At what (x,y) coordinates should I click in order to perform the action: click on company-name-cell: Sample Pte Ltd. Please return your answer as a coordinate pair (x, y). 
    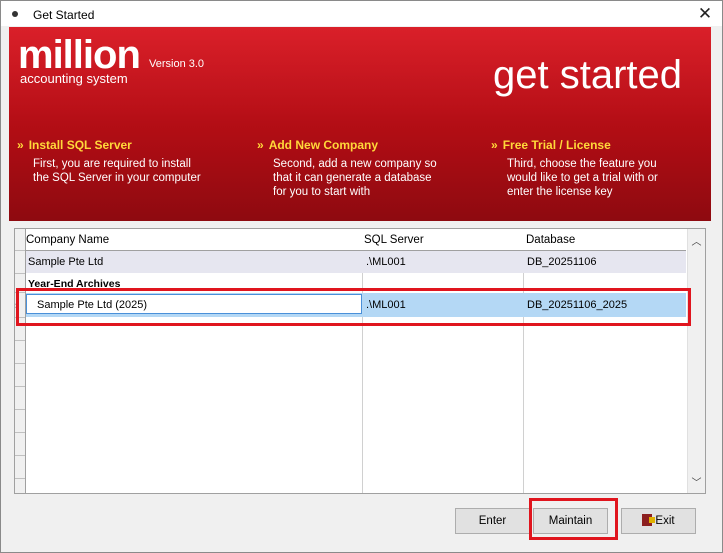
    Looking at the image, I should click on (65, 262).